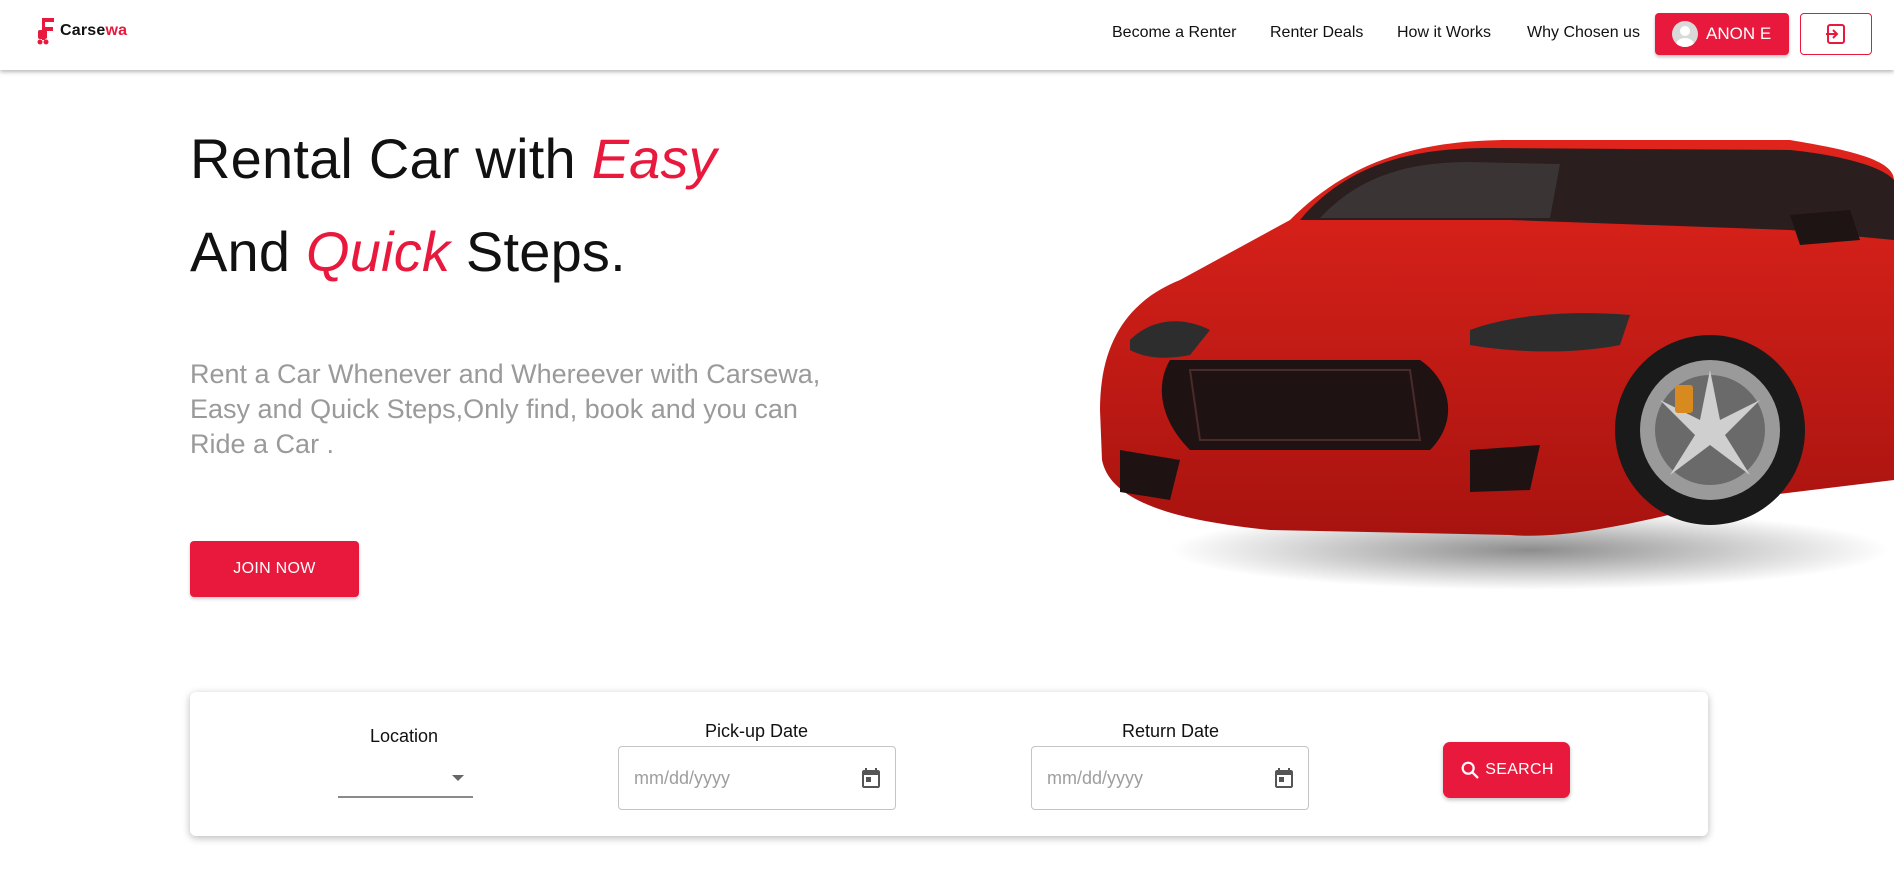  I want to click on join-now-button: JOIN NOW, so click(274, 569).